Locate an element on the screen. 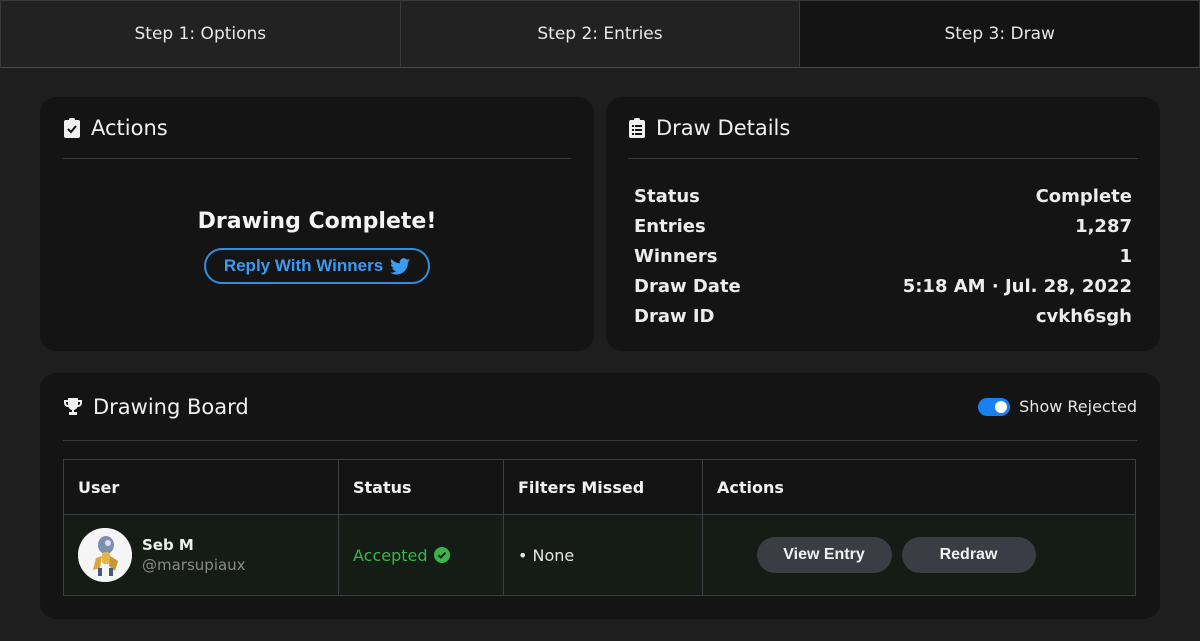 The height and width of the screenshot is (641, 1200). actions-cell: View Entry Redraw is located at coordinates (919, 555).